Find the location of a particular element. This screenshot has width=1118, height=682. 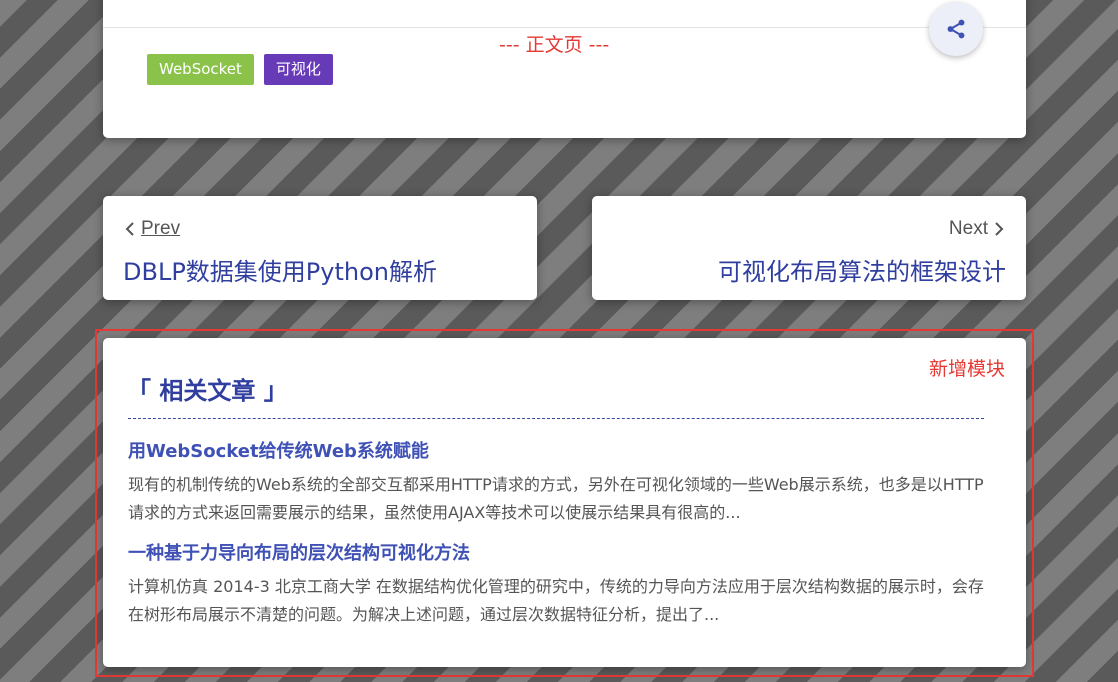

page-marker: --- 正文页 --- is located at coordinates (554, 45).